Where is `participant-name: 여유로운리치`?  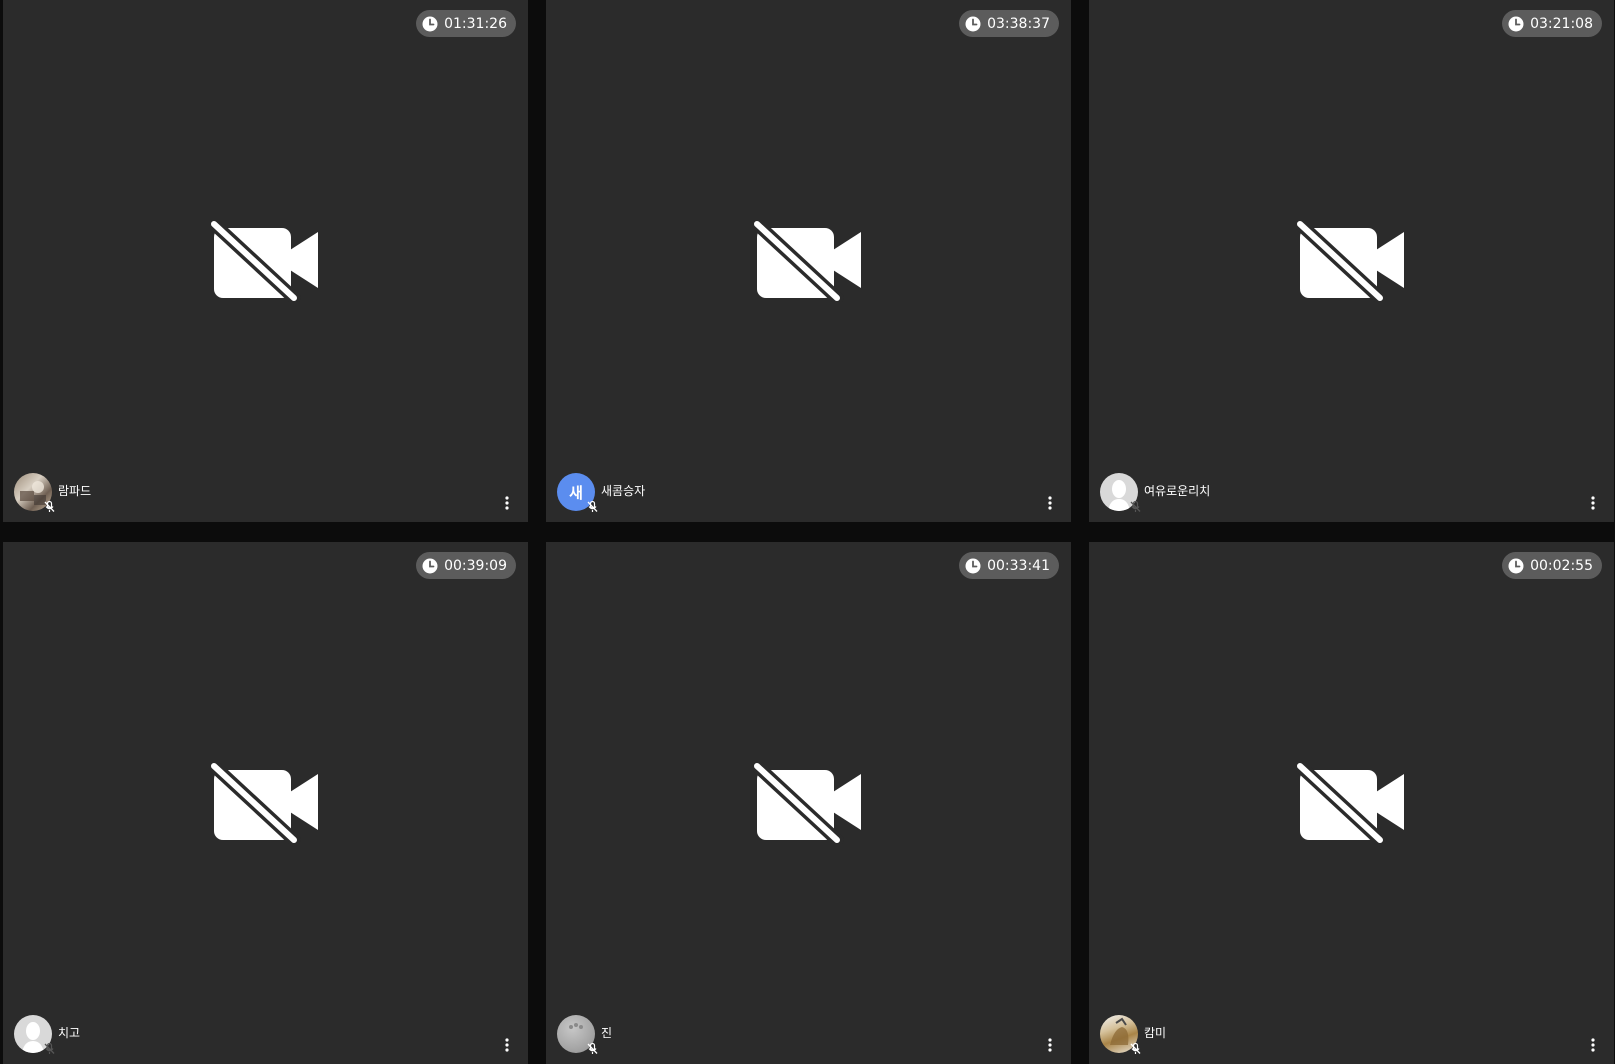
participant-name: 여유로운리치 is located at coordinates (1177, 491).